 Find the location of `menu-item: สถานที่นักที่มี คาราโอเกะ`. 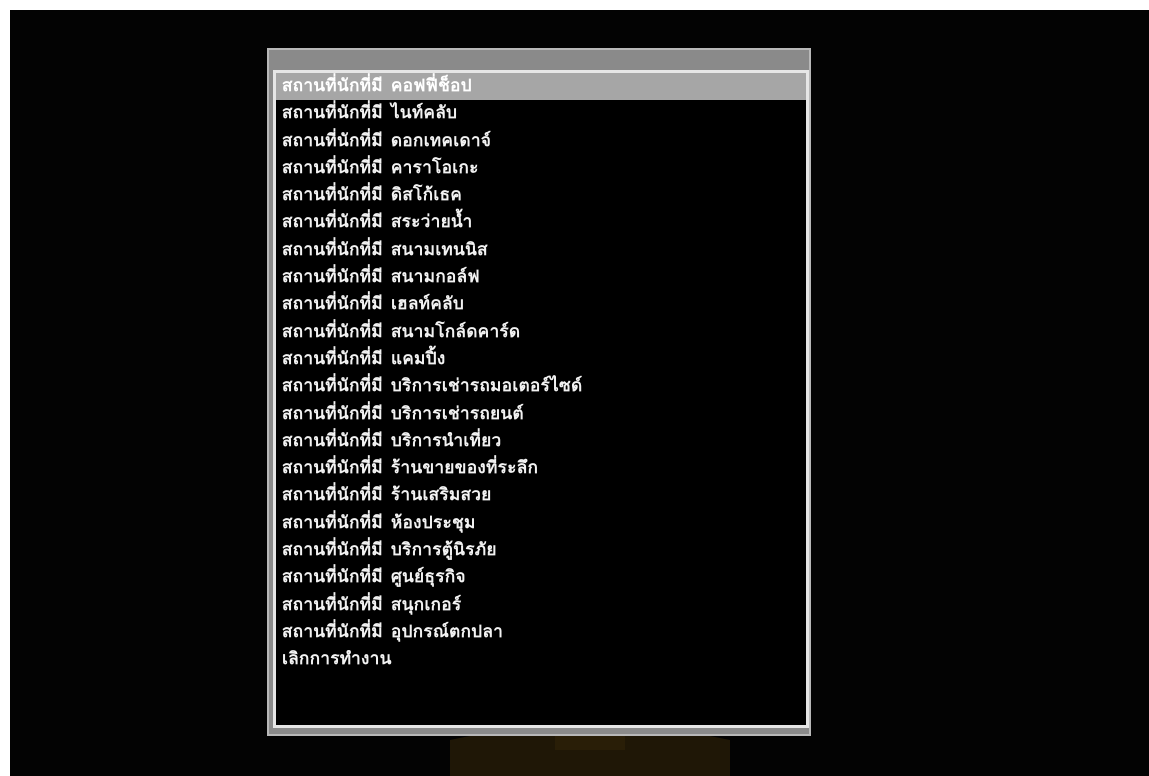

menu-item: สถานที่นักที่มี คาราโอเกะ is located at coordinates (541, 168).